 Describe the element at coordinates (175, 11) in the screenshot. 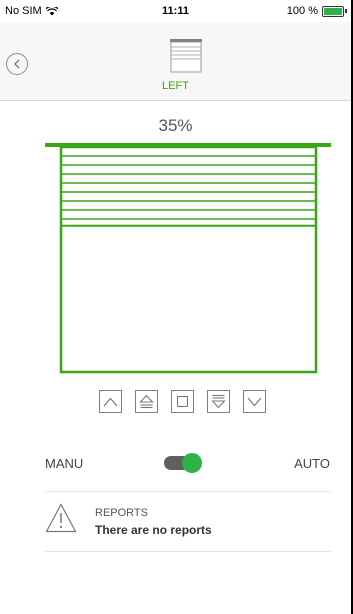

I see `status-bar: No SIM 11:11 100 %` at that location.